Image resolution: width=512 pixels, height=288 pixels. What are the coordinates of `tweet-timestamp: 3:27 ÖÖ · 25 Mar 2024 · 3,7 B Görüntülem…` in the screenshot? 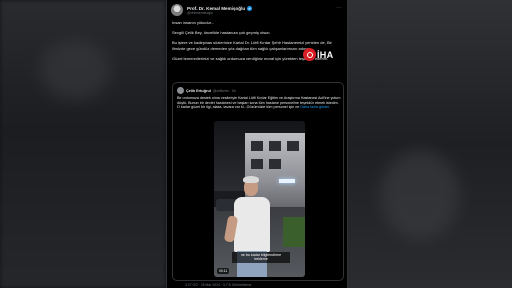 It's located at (218, 285).